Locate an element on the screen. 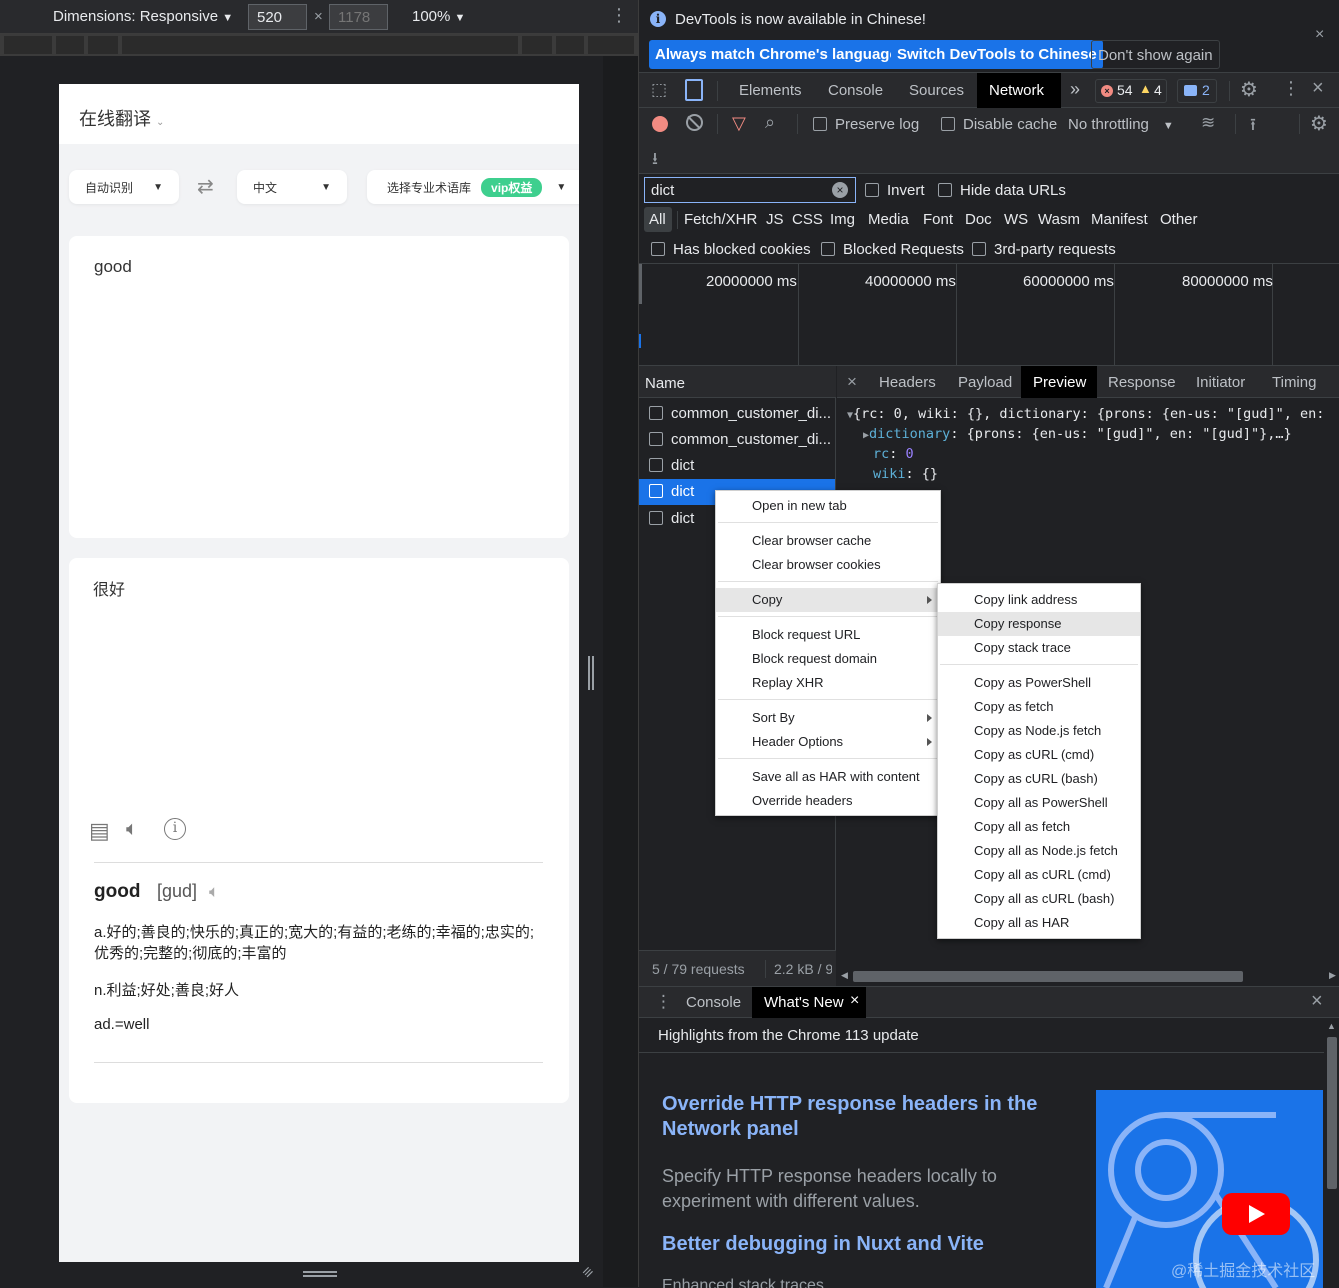  disable-cache-checkbox: Disable cache is located at coordinates (999, 124).